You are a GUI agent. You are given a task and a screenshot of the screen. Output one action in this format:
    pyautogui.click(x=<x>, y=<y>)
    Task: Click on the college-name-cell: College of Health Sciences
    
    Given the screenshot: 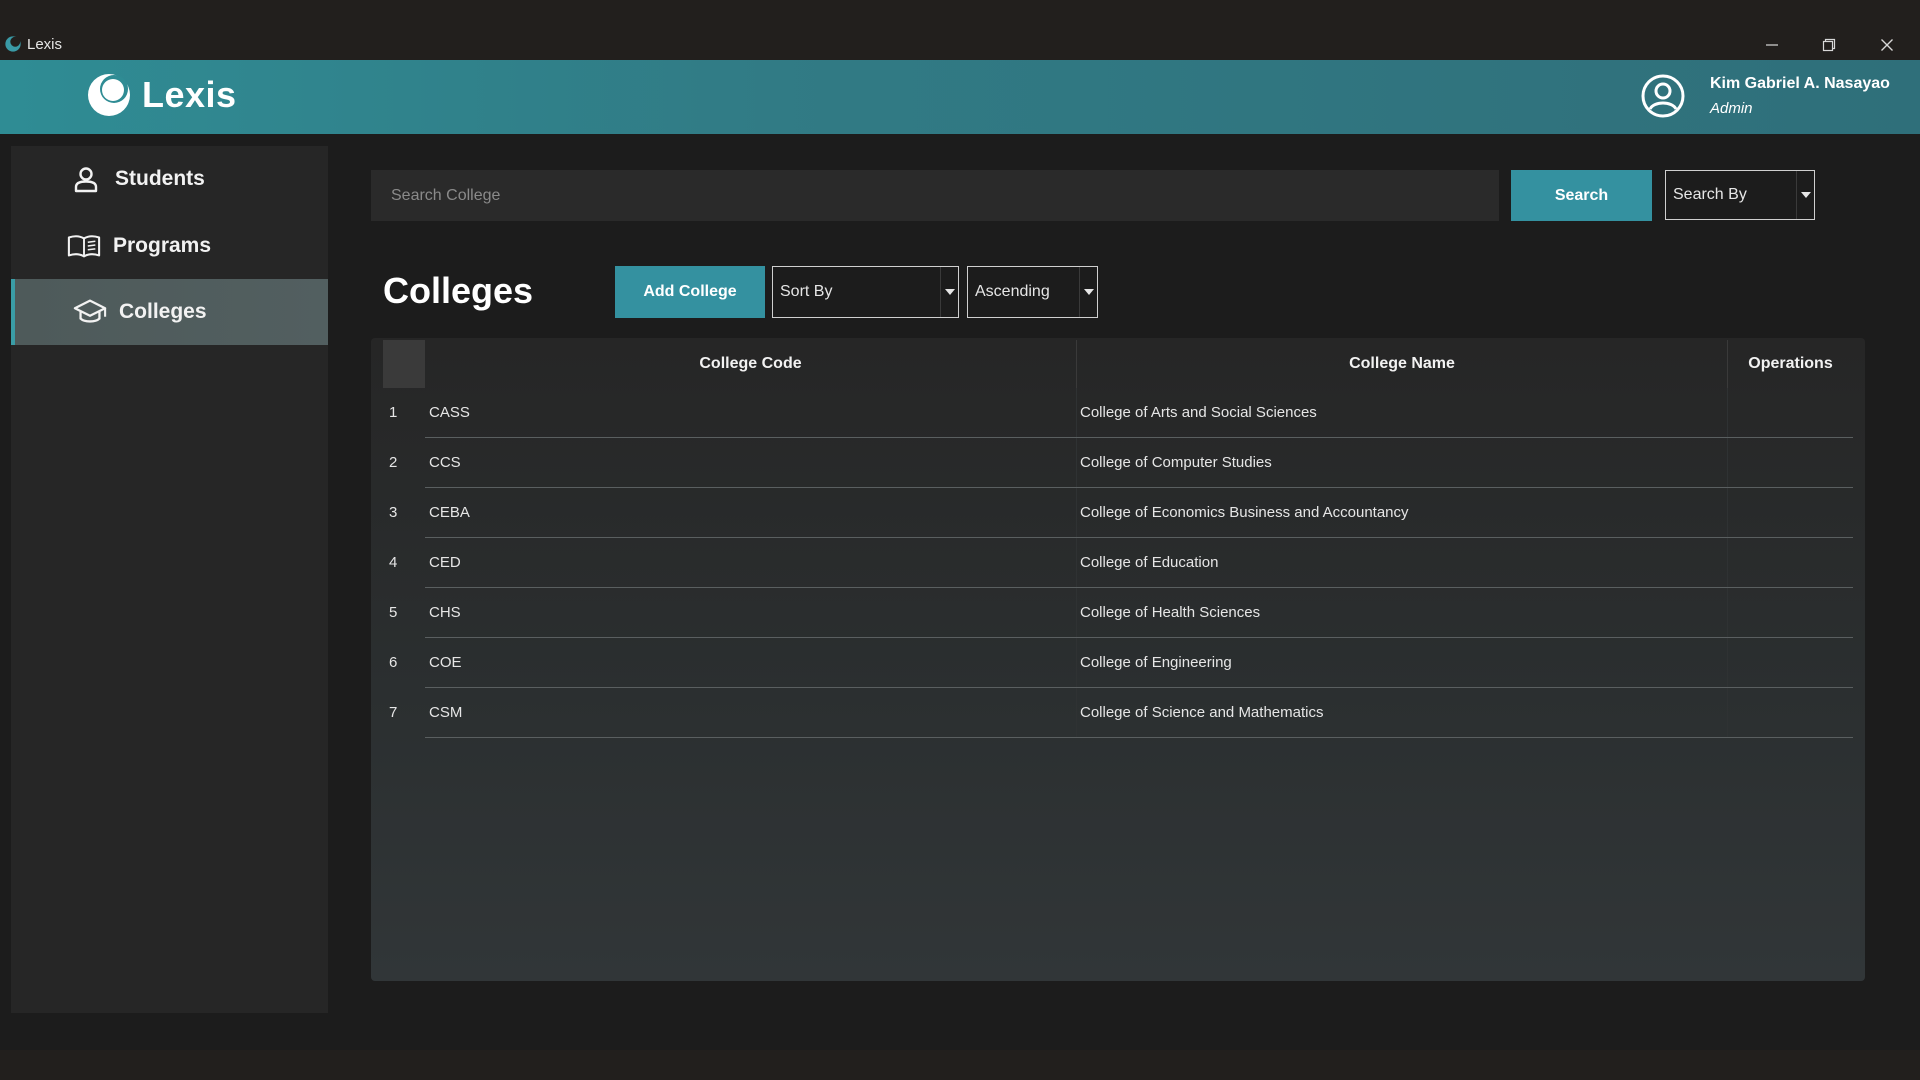 What is the action you would take?
    pyautogui.click(x=1170, y=612)
    